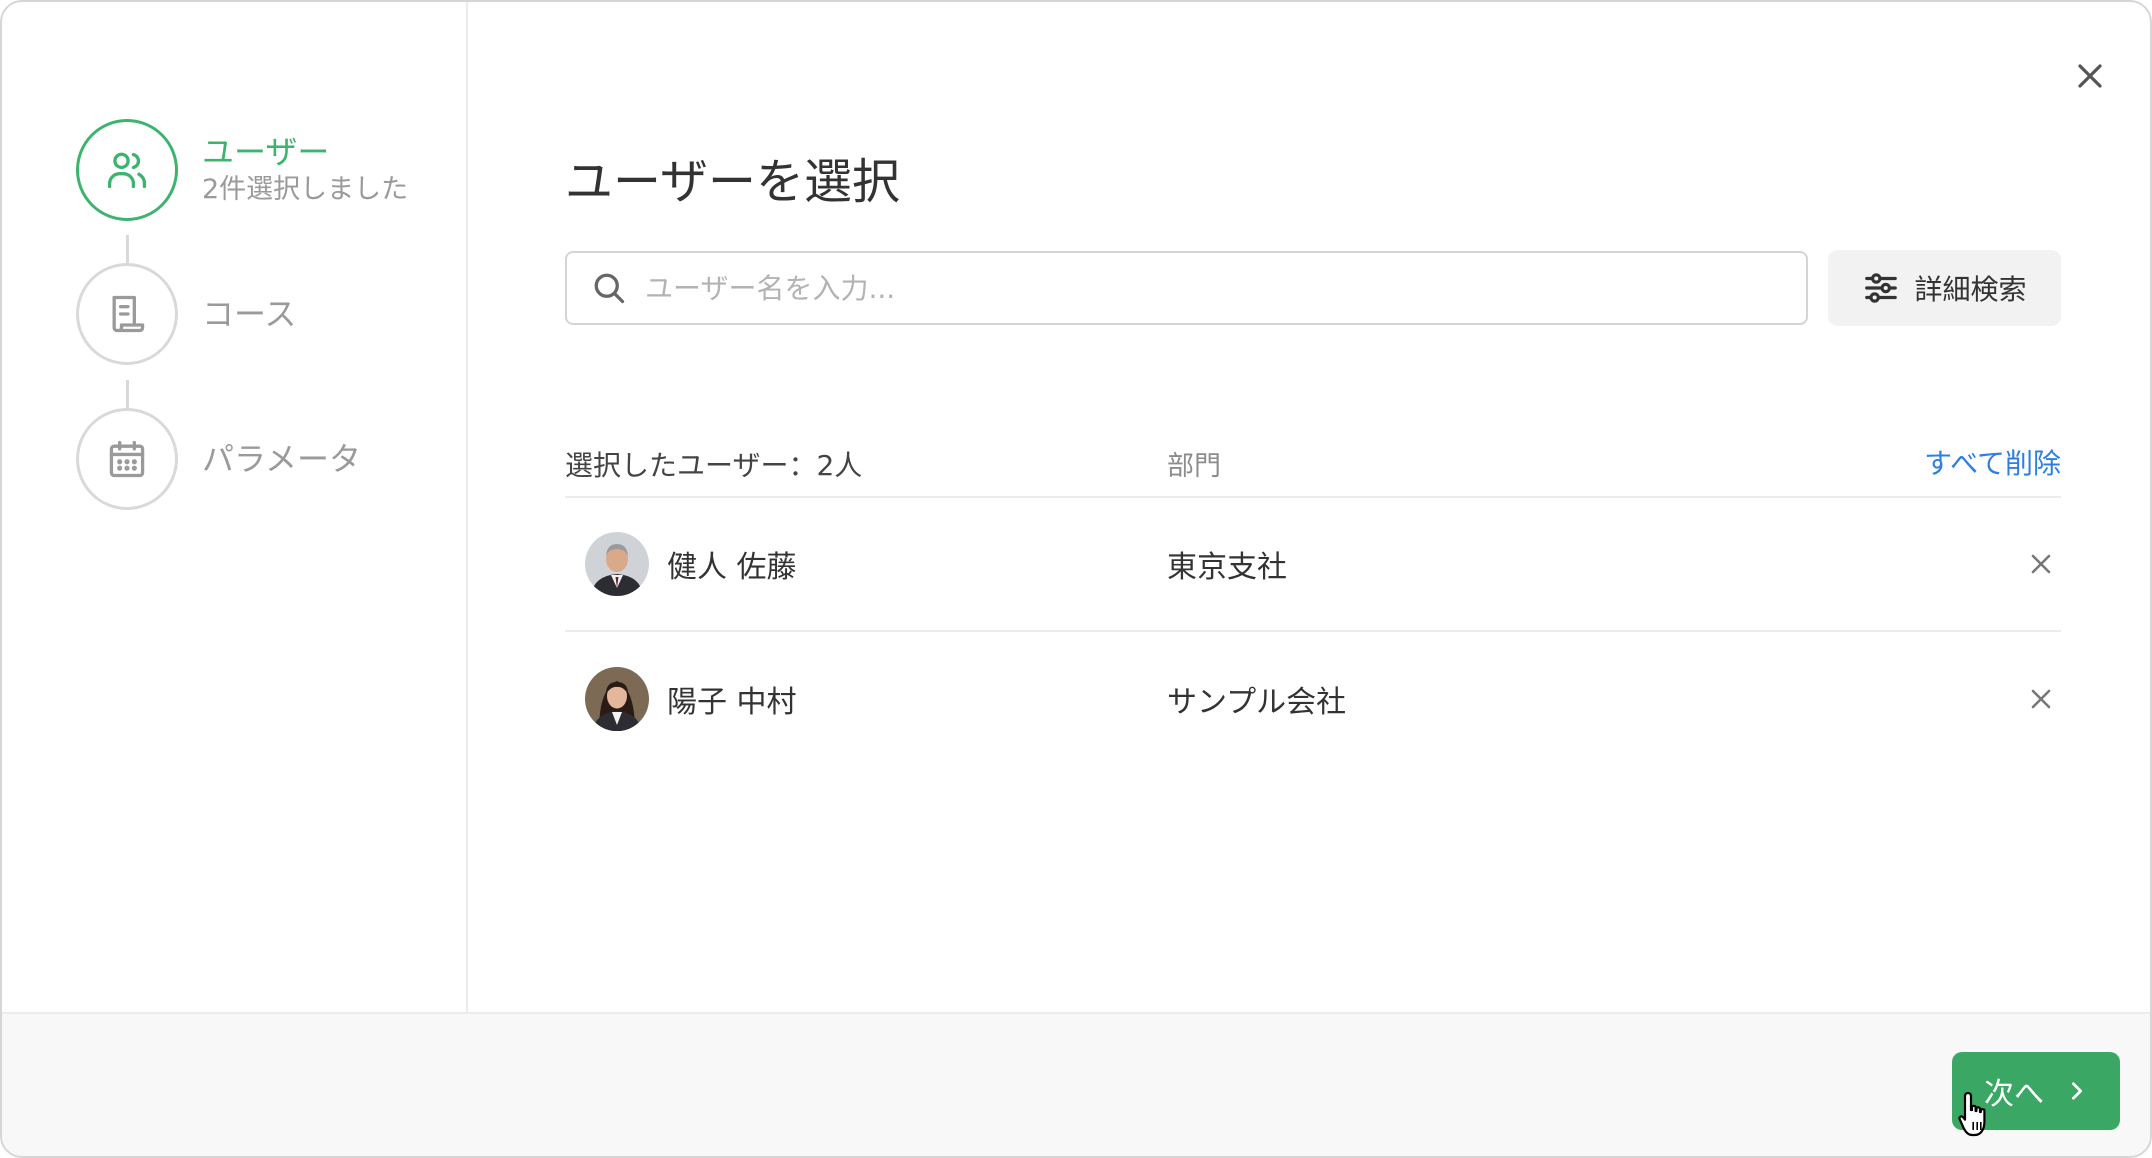 The height and width of the screenshot is (1158, 2152). Describe the element at coordinates (186, 314) in the screenshot. I see `step-course: コース` at that location.